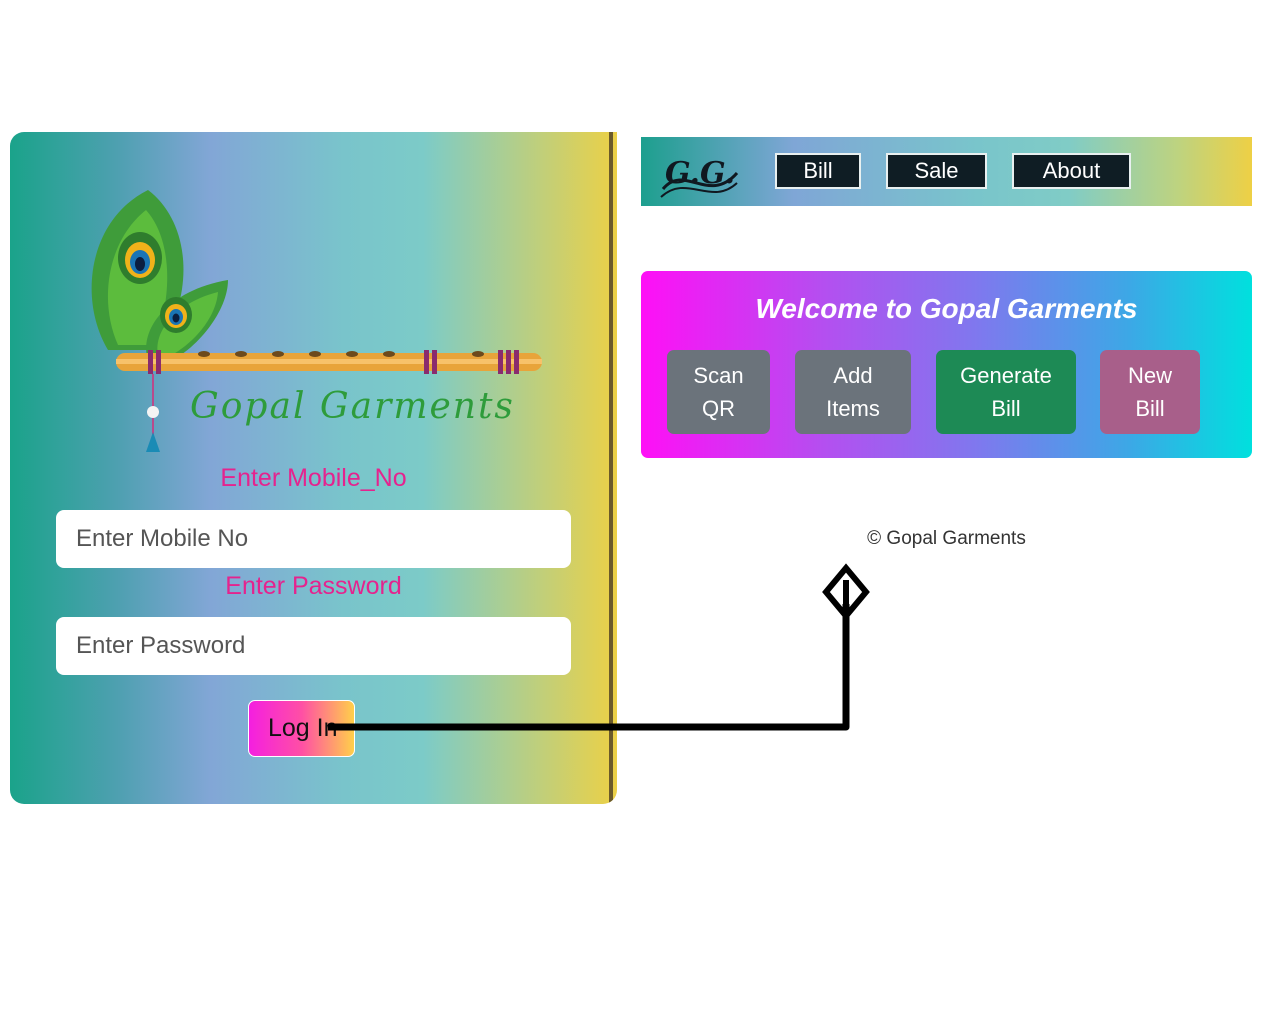  What do you see at coordinates (1071, 171) in the screenshot?
I see `nav-about-button: About` at bounding box center [1071, 171].